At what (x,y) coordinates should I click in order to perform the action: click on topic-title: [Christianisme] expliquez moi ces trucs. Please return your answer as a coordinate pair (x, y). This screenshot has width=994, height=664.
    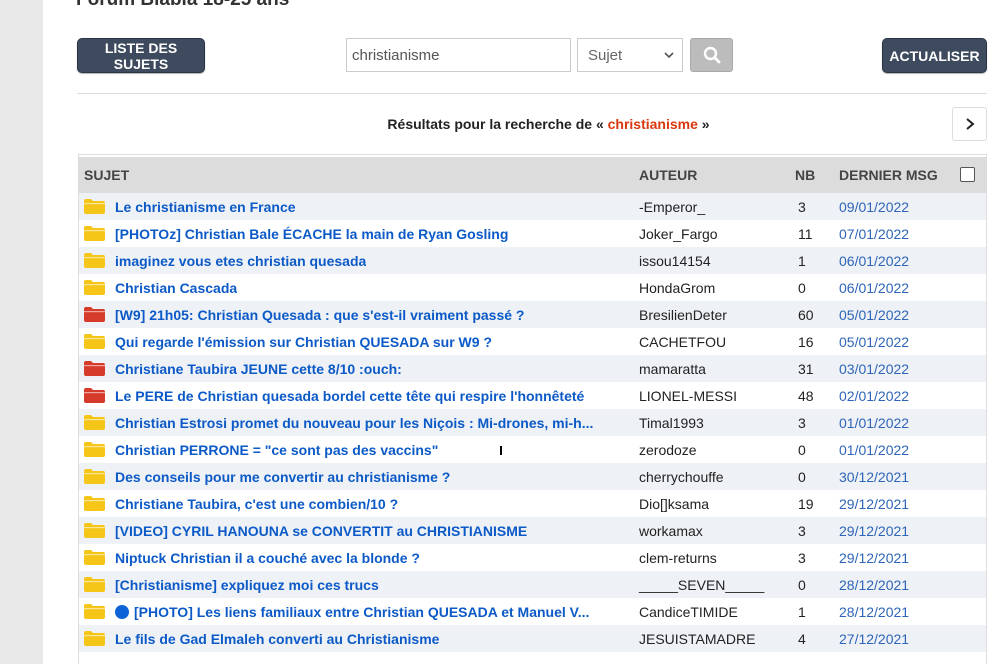
    Looking at the image, I should click on (247, 584).